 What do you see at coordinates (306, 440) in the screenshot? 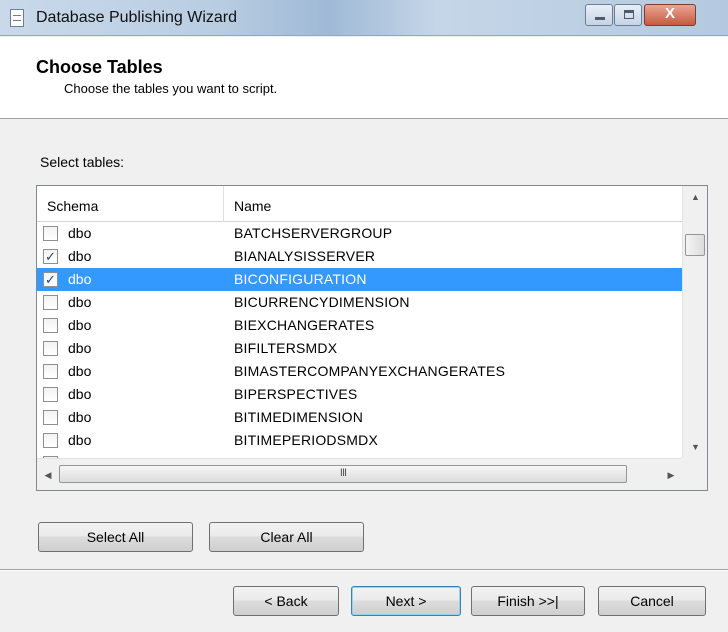
I see `row-table-name: BITIMEPERIODSMDX` at bounding box center [306, 440].